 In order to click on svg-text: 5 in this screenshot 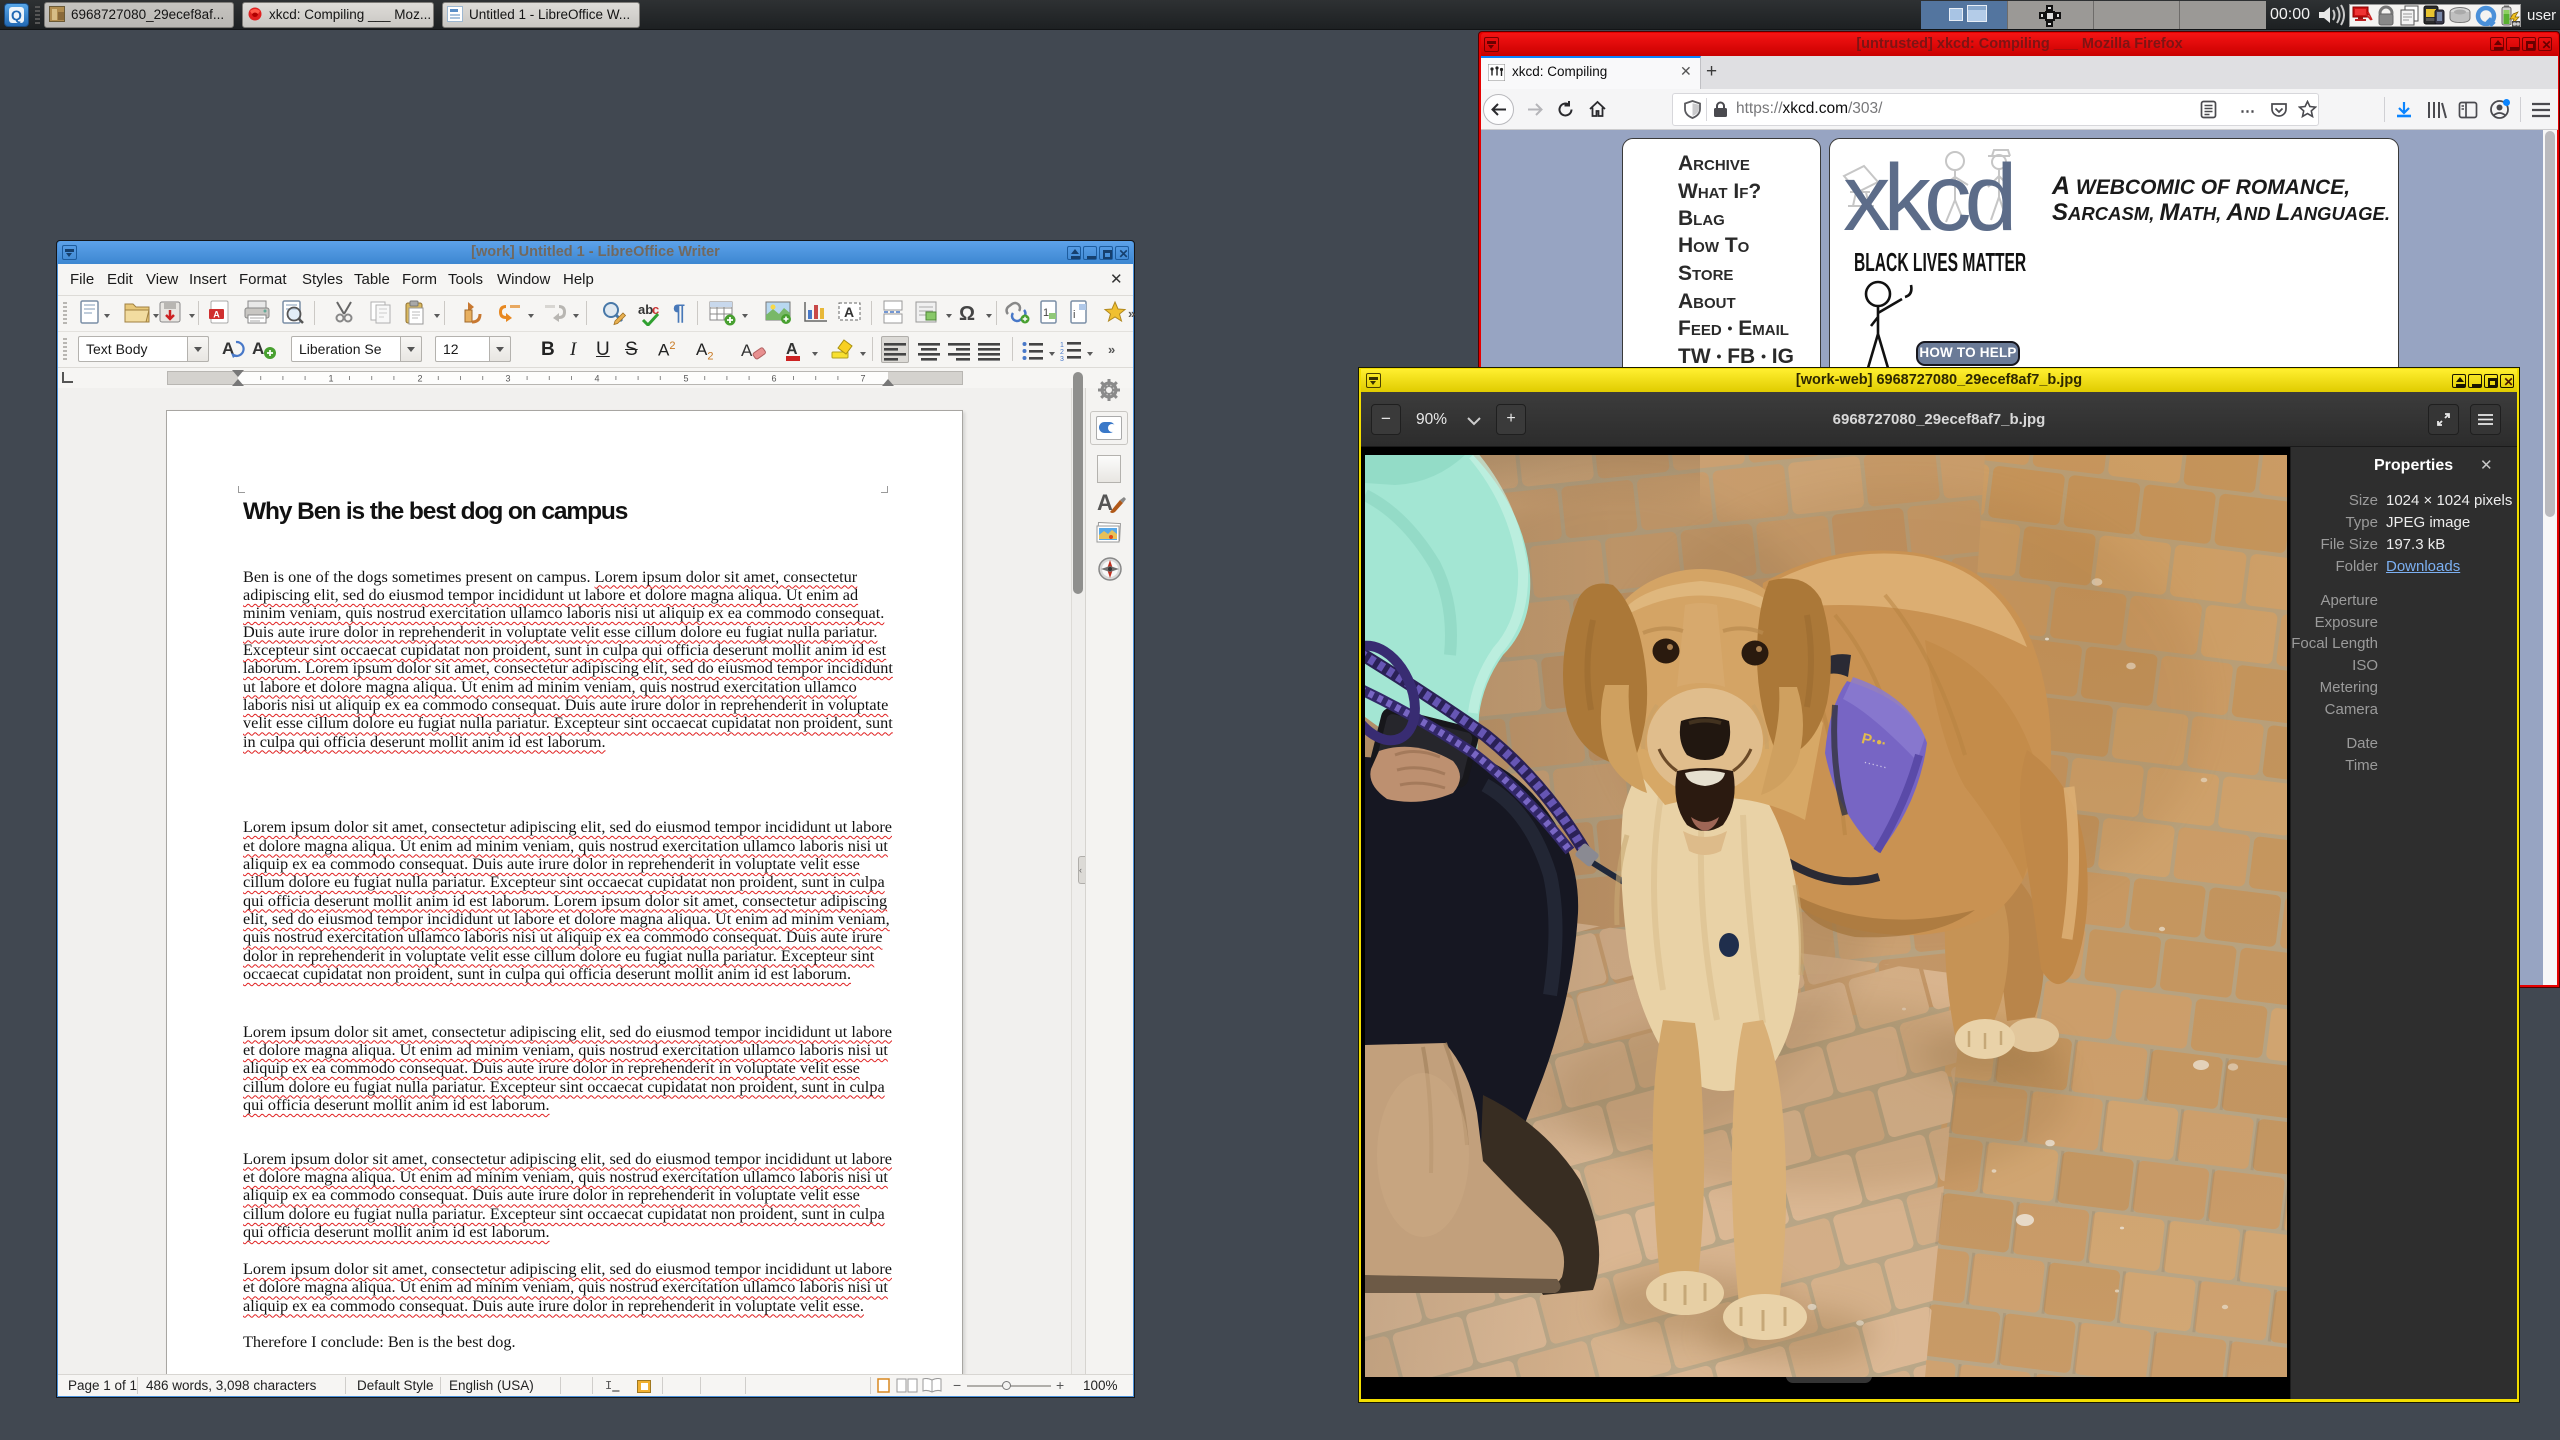, I will do `click(685, 379)`.